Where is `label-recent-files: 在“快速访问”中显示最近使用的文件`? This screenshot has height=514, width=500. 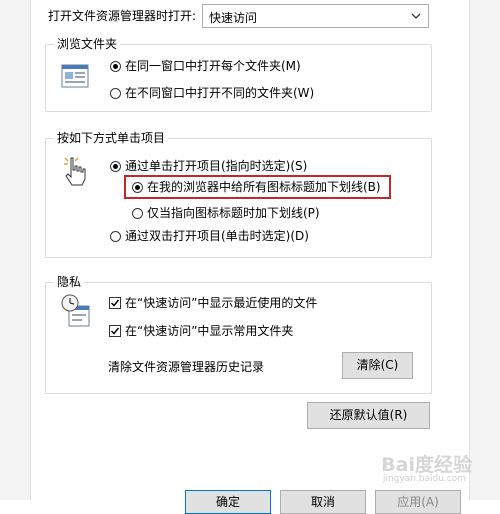 label-recent-files: 在“快速访问”中显示最近使用的文件 is located at coordinates (221, 303).